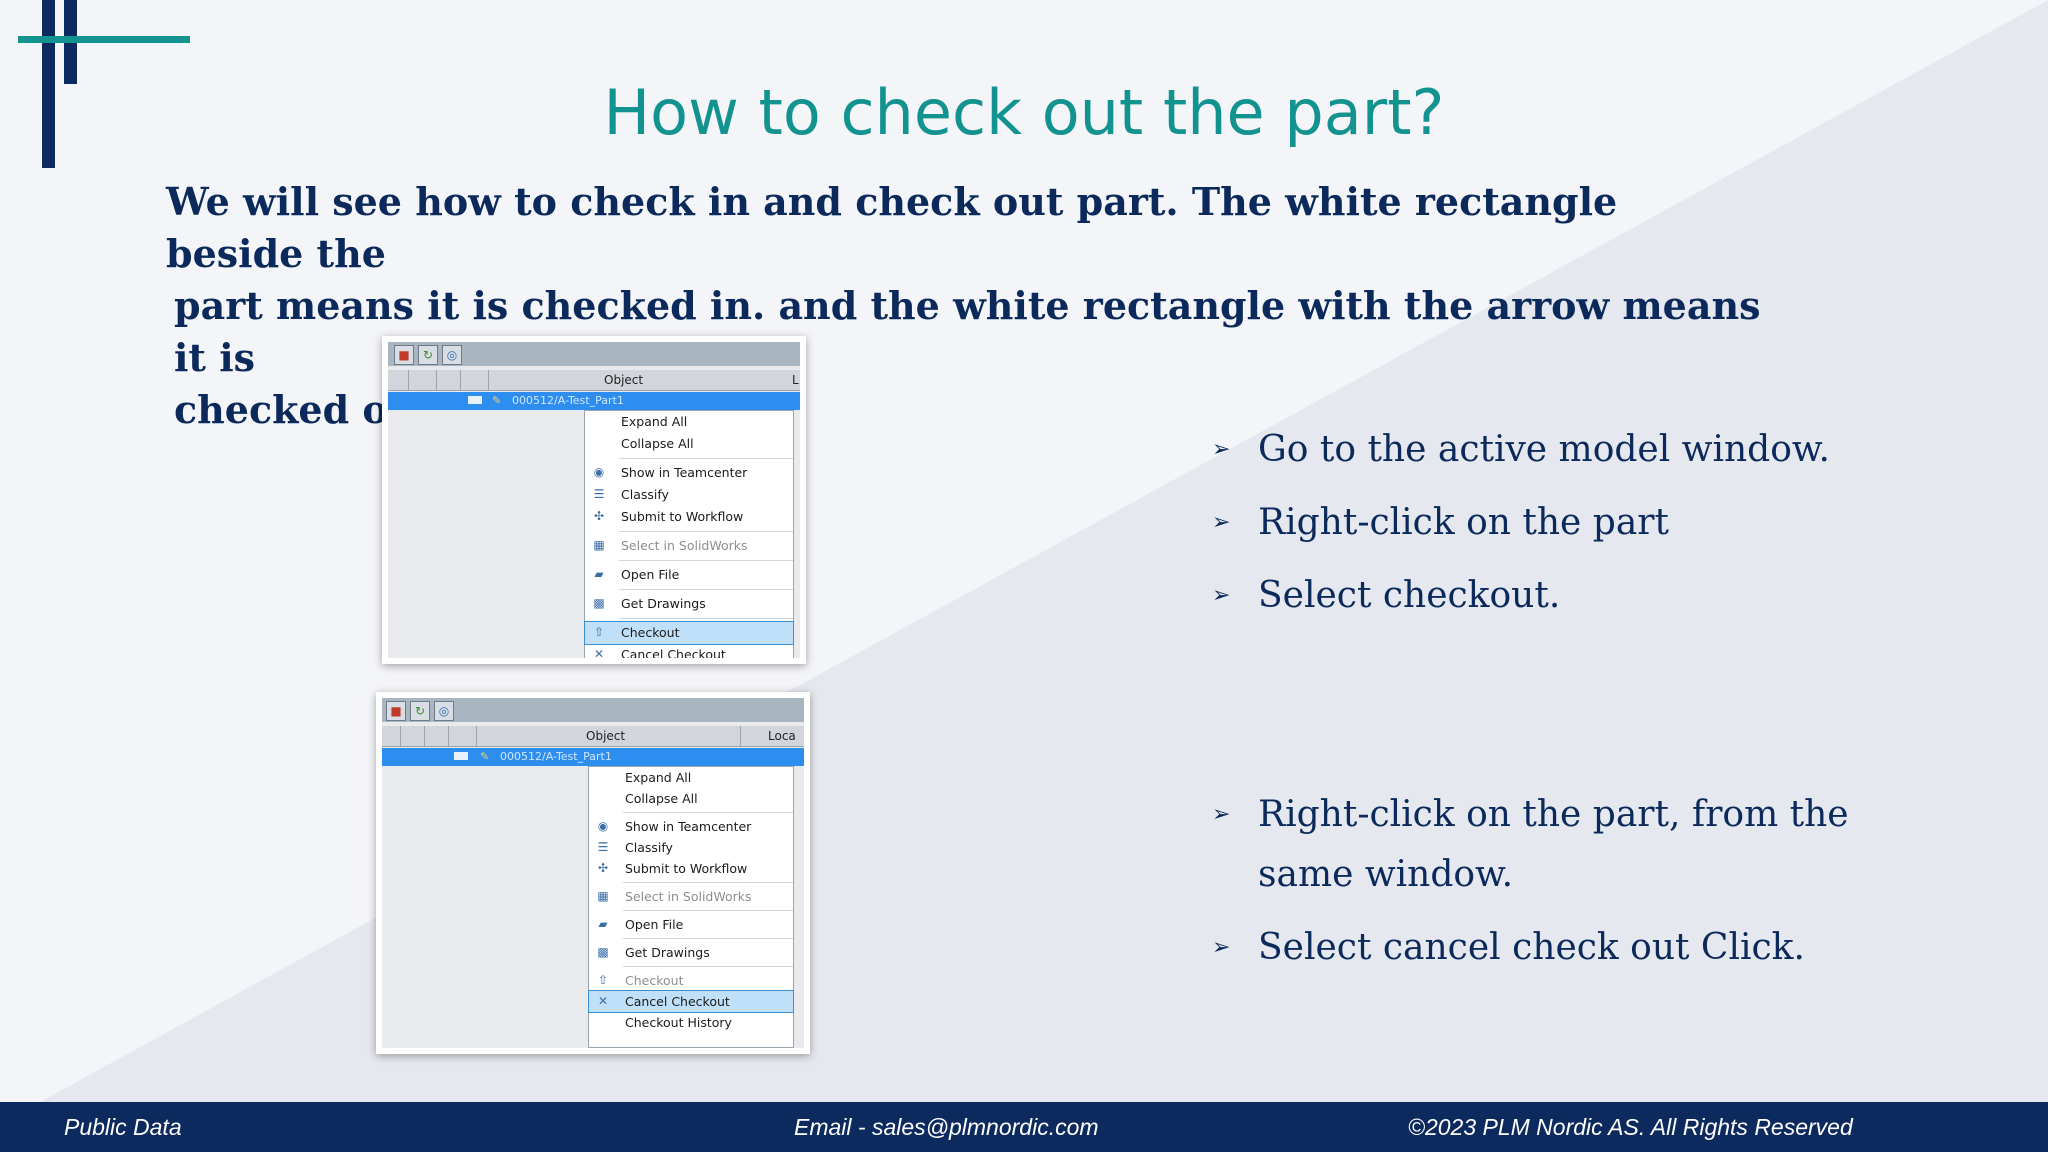  What do you see at coordinates (603, 1001) in the screenshot?
I see `cancel-icon: ✕` at bounding box center [603, 1001].